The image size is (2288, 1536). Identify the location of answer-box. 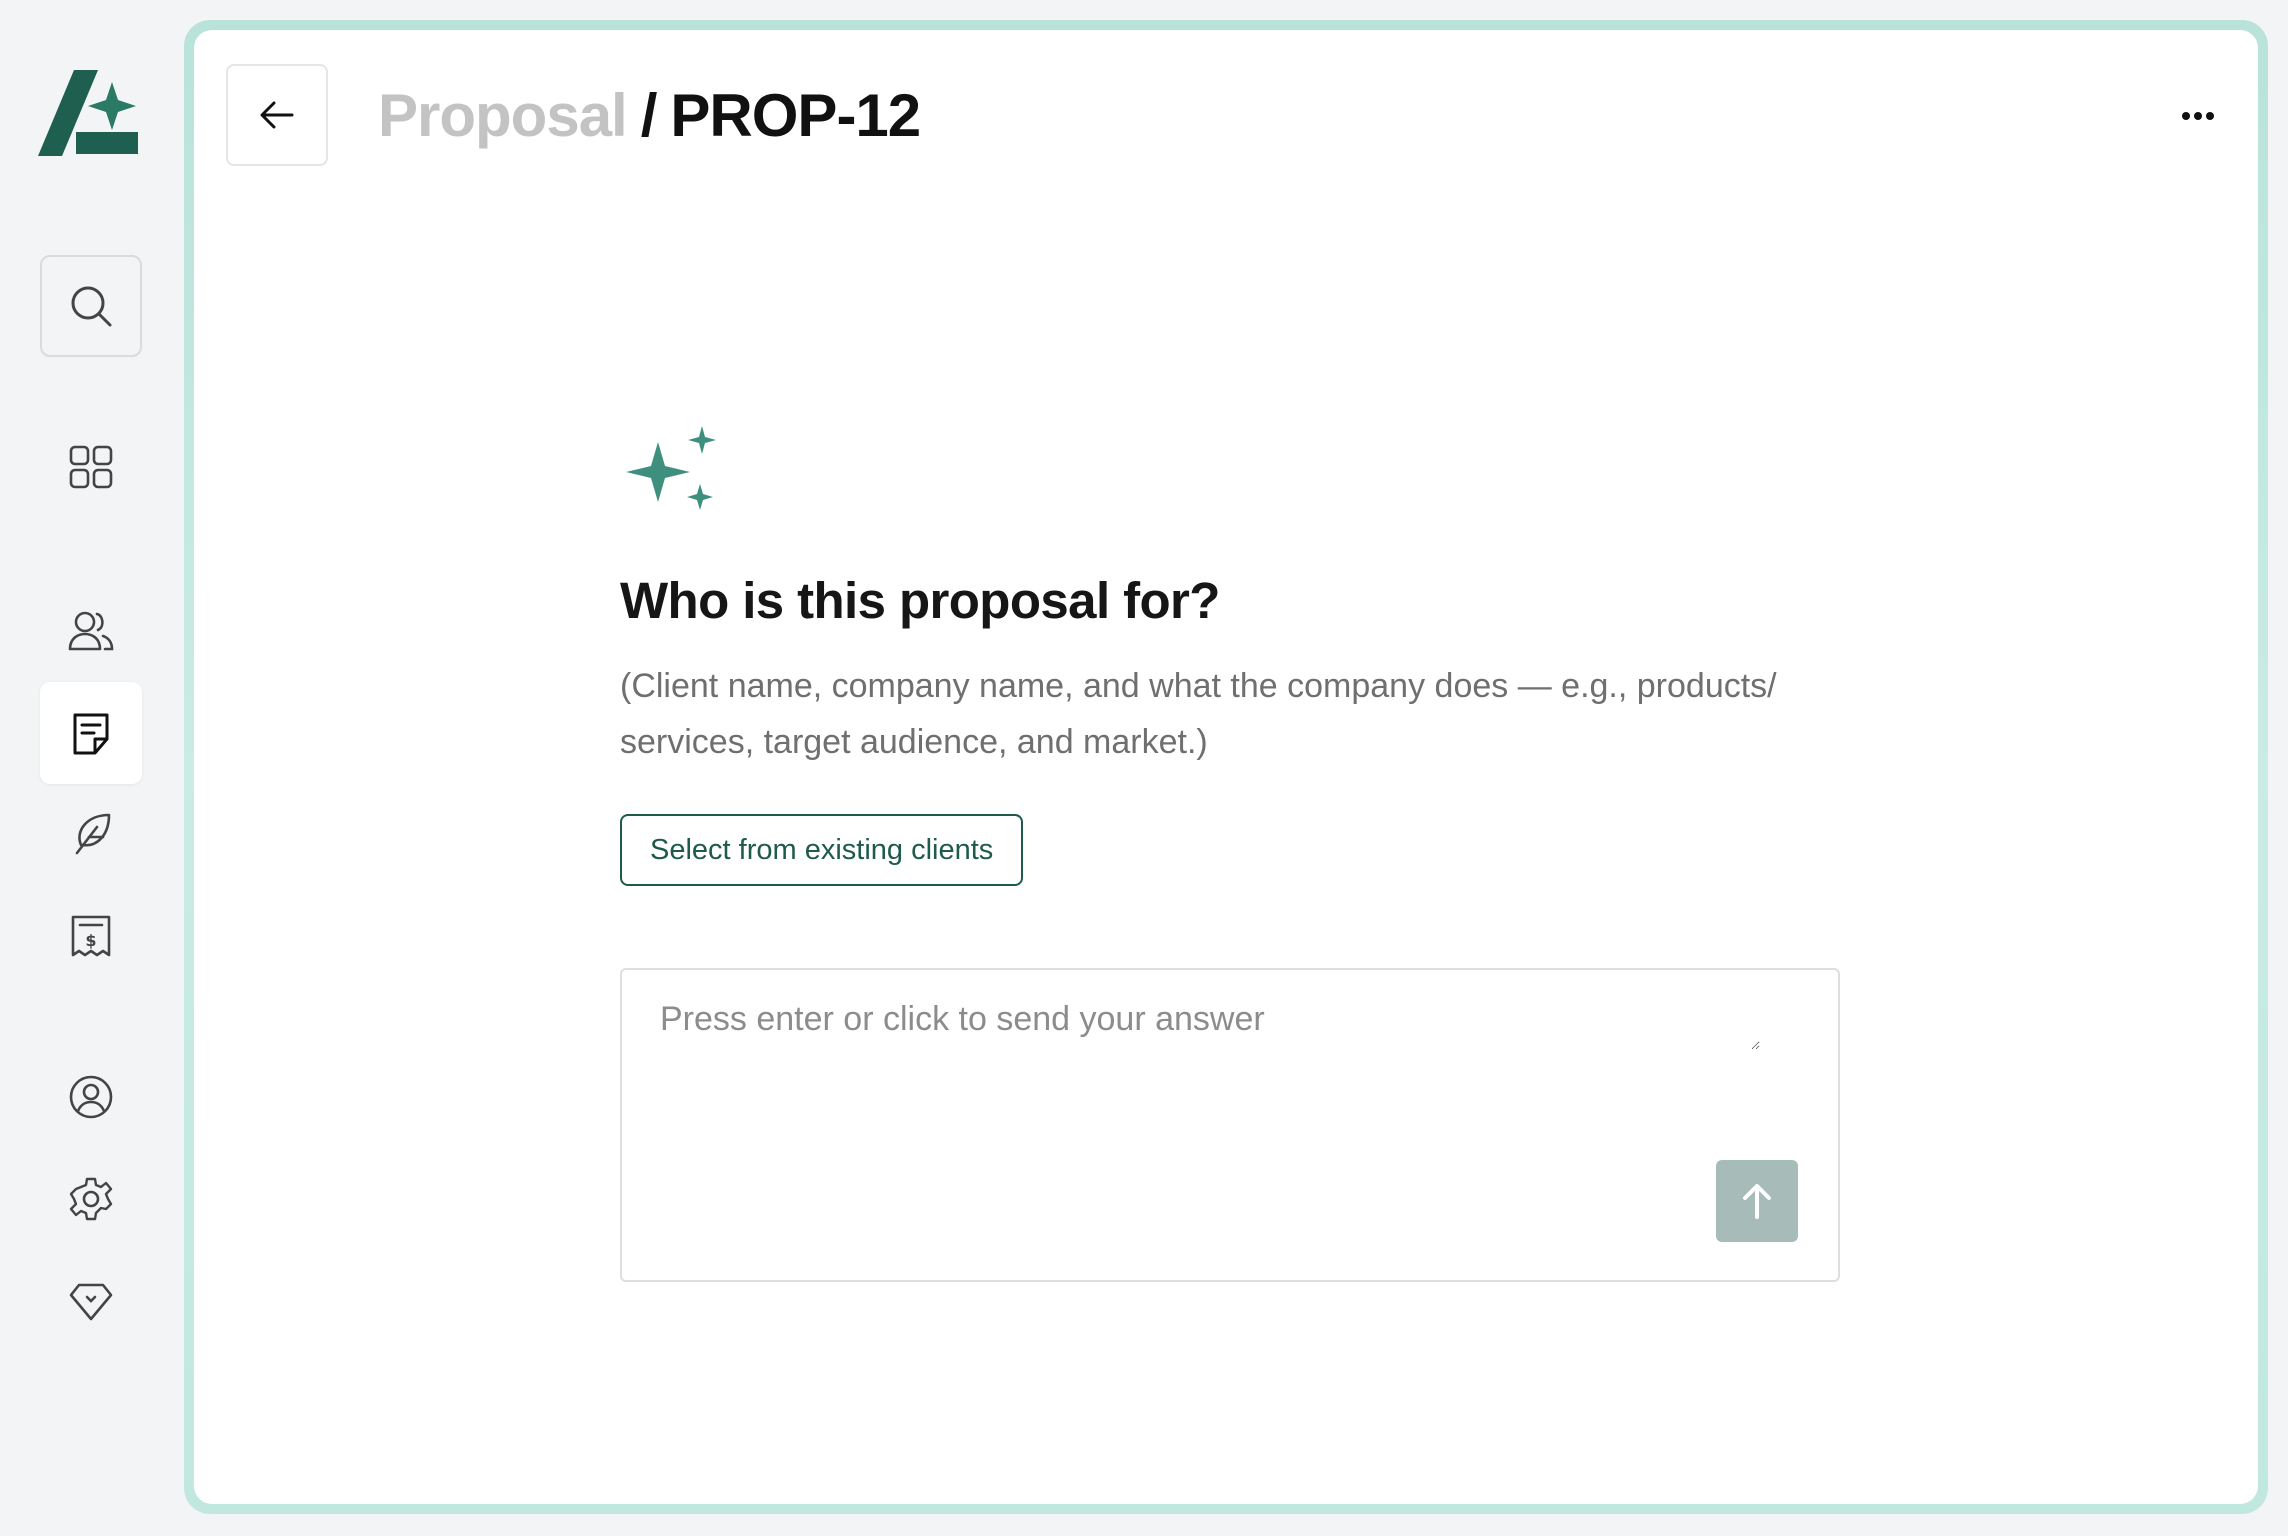
(1230, 1125).